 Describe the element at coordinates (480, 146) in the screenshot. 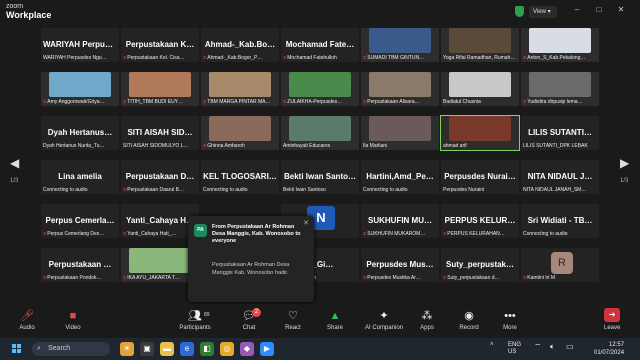

I see `participant-name-tag: ahmad arif` at that location.